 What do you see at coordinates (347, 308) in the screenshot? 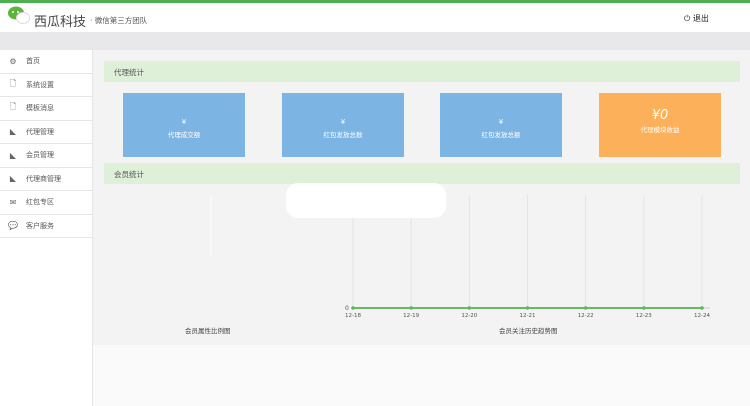
I see `y-tick-label: 0` at bounding box center [347, 308].